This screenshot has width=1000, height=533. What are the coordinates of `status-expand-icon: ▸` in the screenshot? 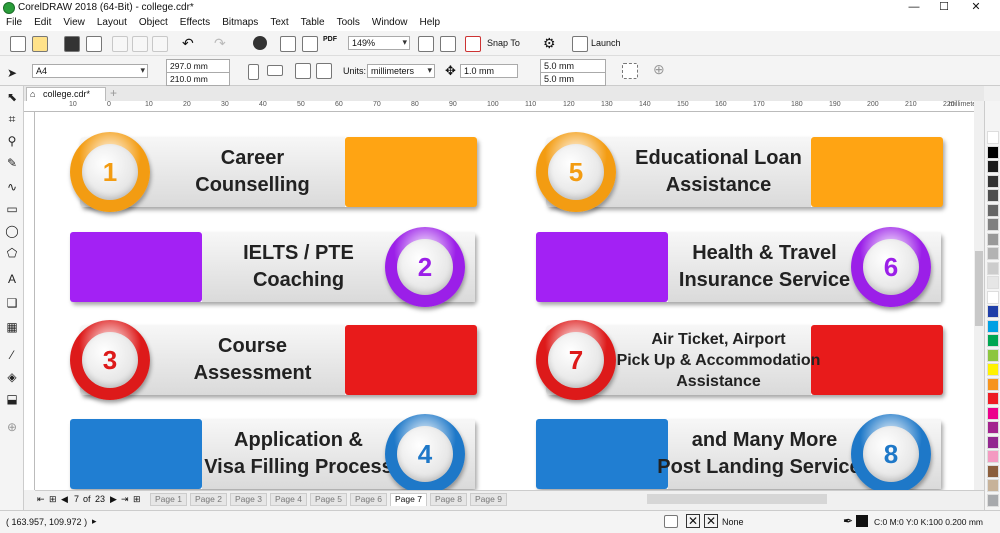 It's located at (94, 521).